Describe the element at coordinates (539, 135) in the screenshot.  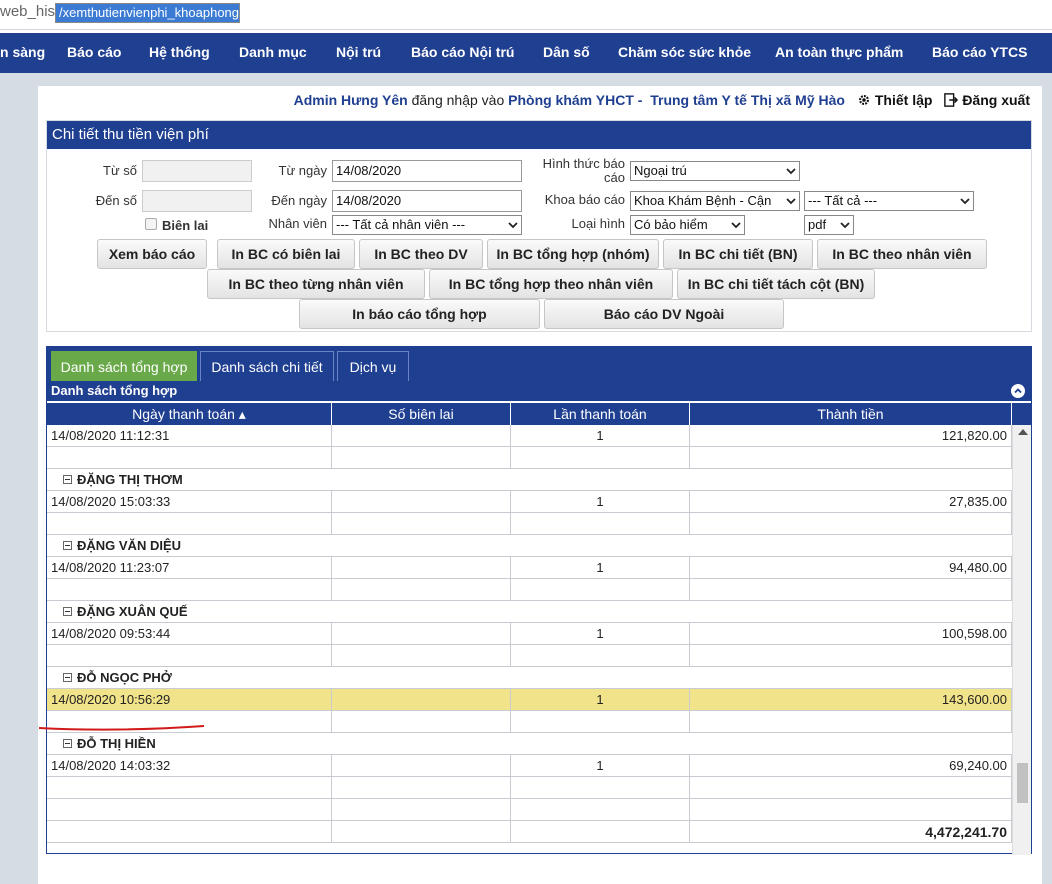
I see `panel-title: Chi tiết thu tiền viện phí` at that location.